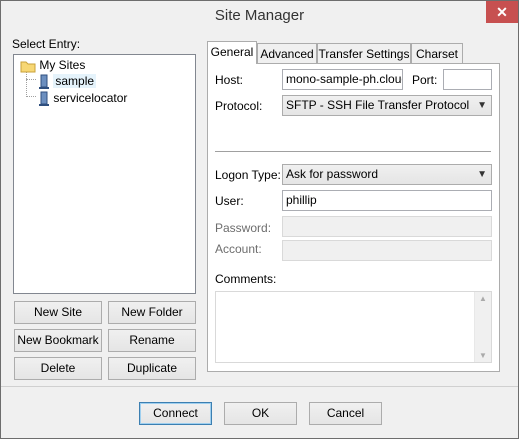 The image size is (519, 439). I want to click on tree-item-servicelocator: servicelocator, so click(82, 98).